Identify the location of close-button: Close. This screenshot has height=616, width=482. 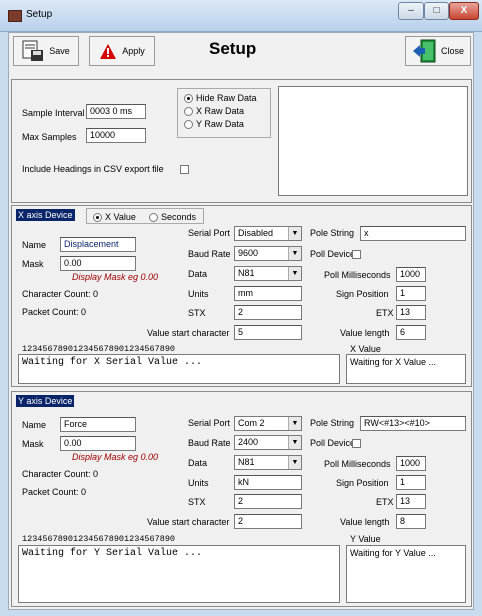
(438, 51).